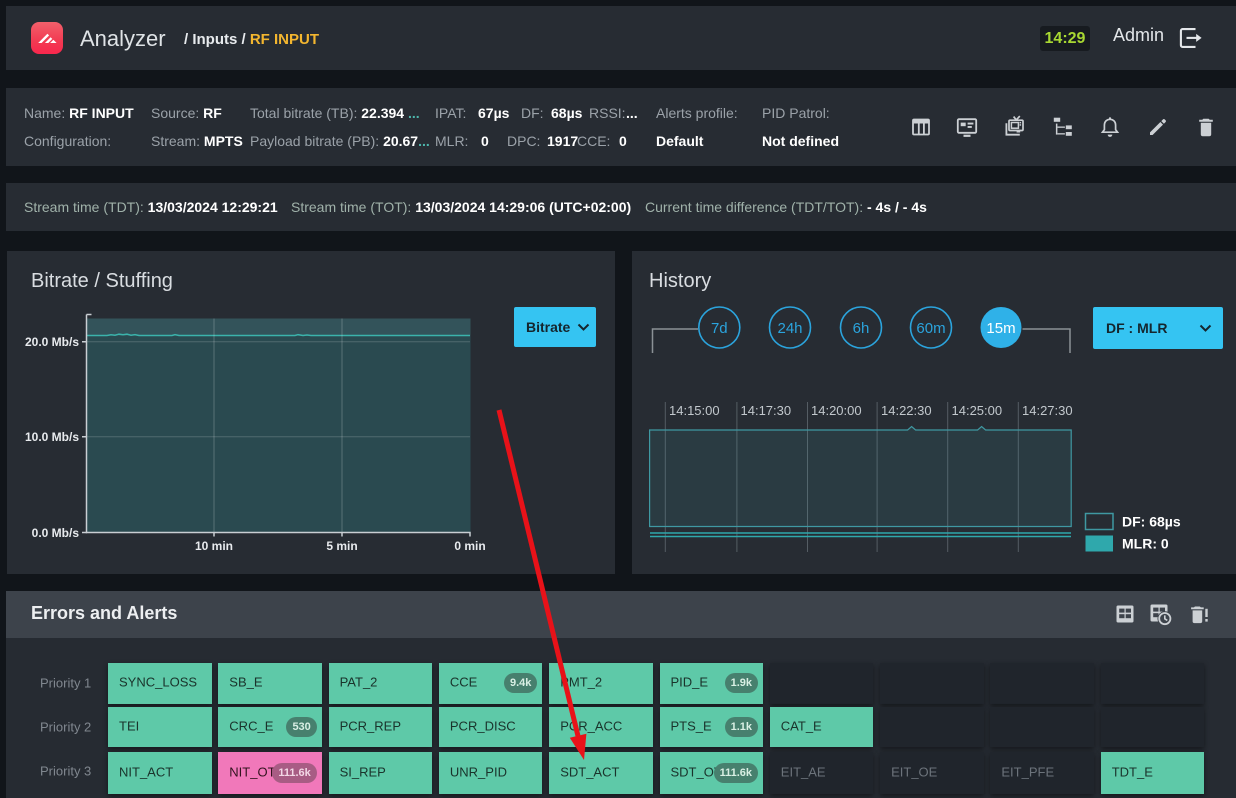 This screenshot has width=1236, height=798. Describe the element at coordinates (341, 546) in the screenshot. I see `svg-text: 5 min` at that location.